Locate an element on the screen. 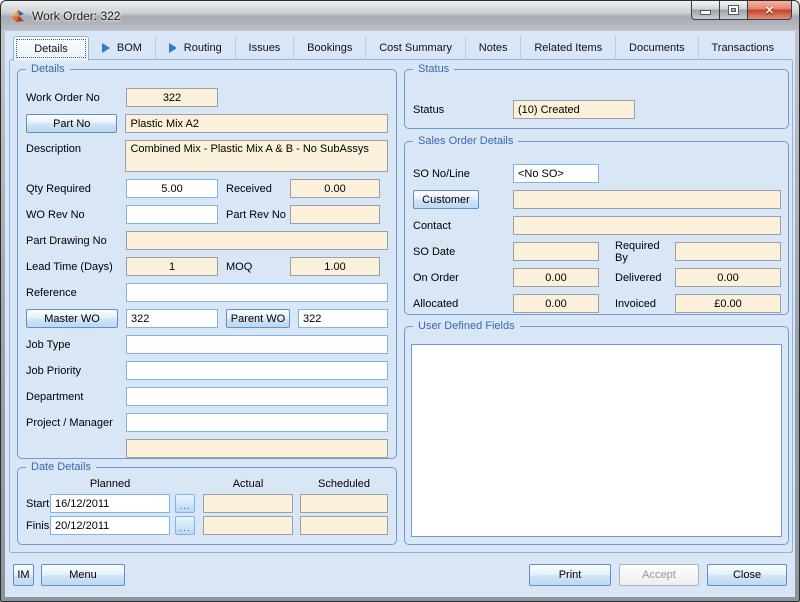 The width and height of the screenshot is (800, 602). parent-wo-select: 322 is located at coordinates (343, 318).